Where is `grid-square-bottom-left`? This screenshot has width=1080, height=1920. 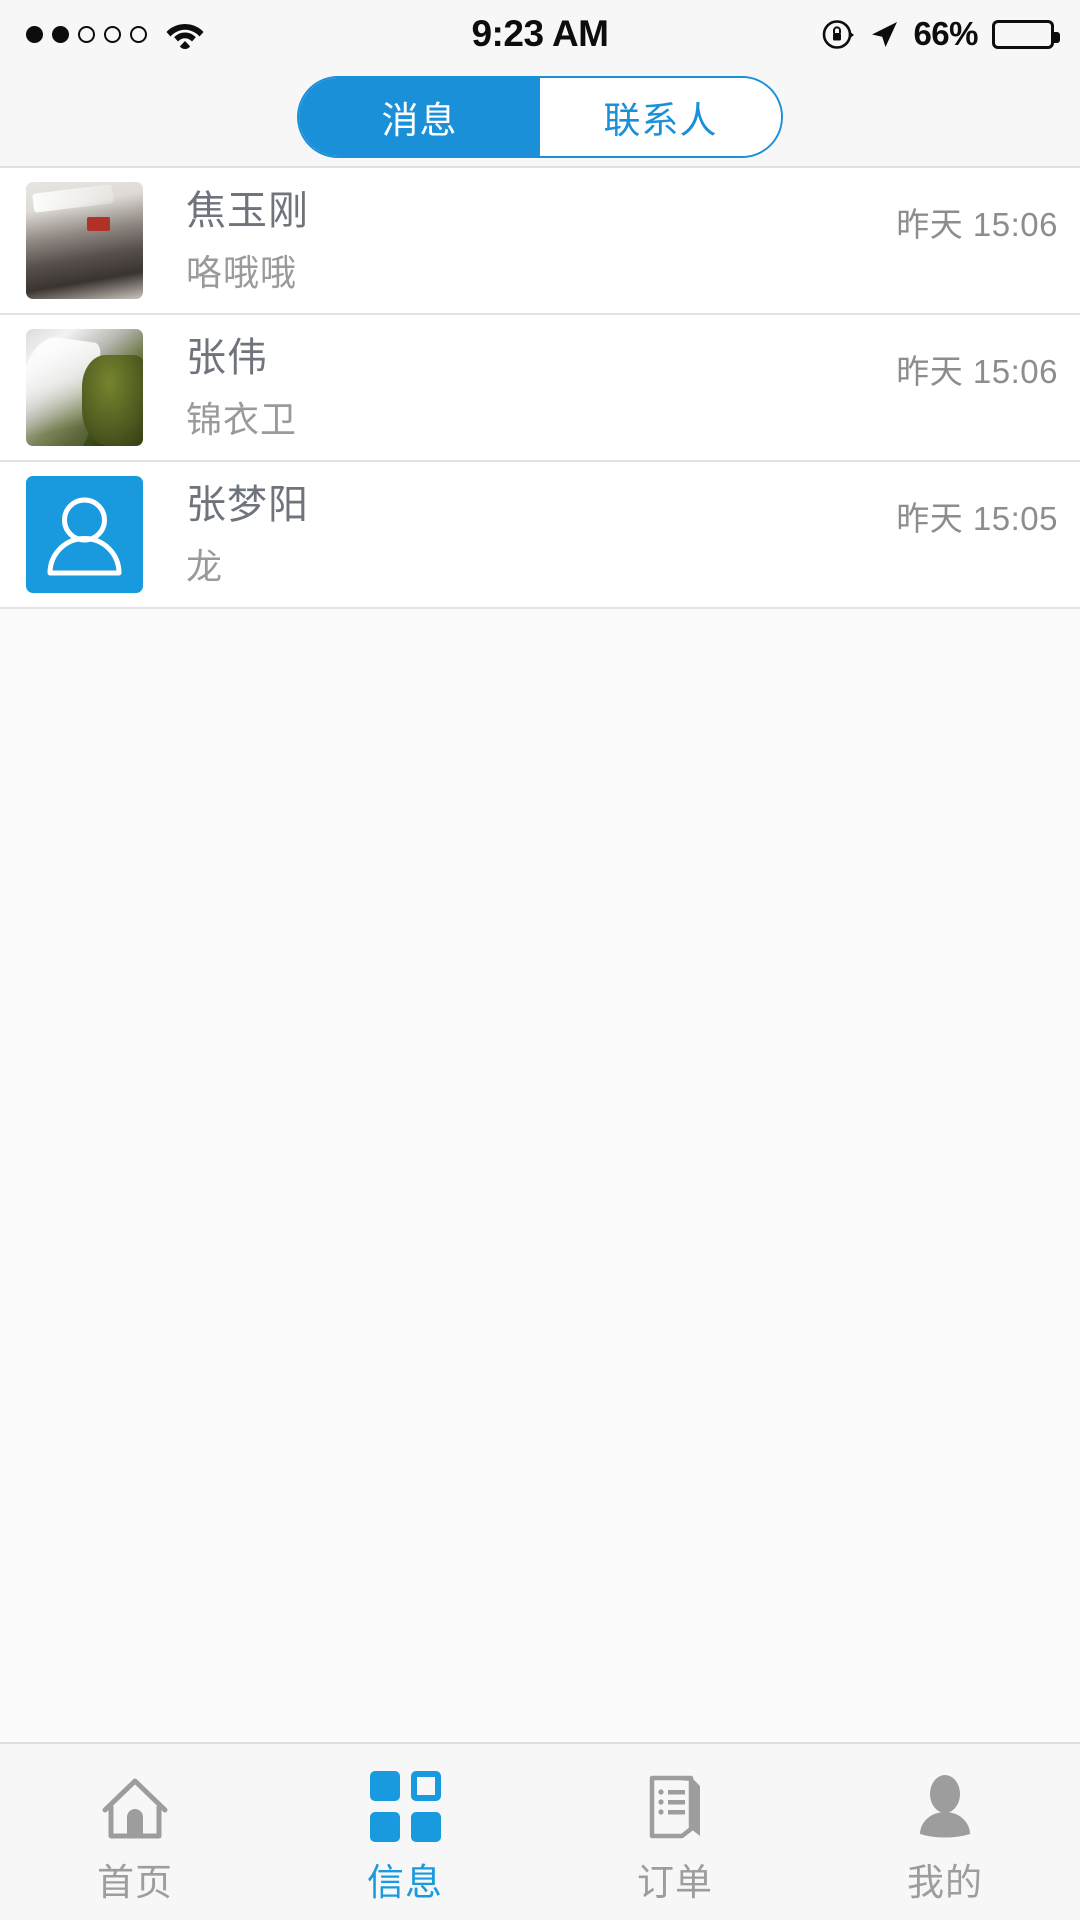
grid-square-bottom-left is located at coordinates (384, 1826).